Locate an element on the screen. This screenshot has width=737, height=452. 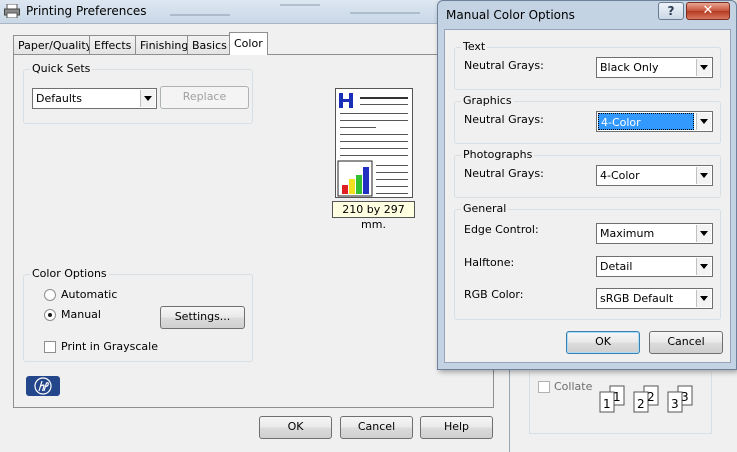
quick-sets-caption: Quick Sets is located at coordinates (61, 68).